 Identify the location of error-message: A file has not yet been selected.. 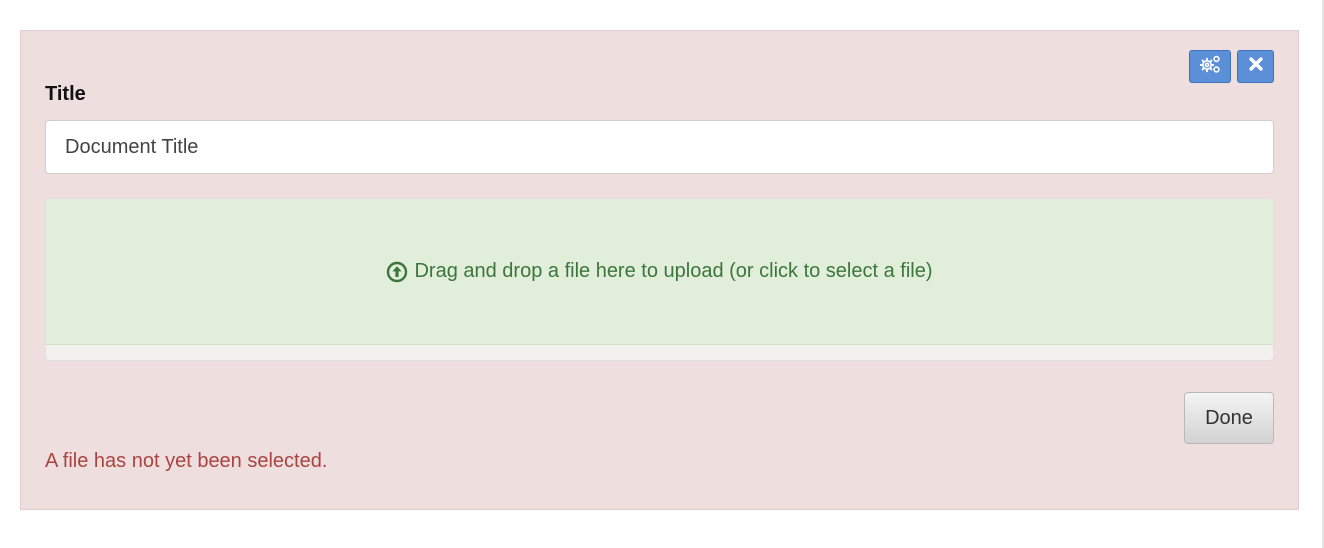
(186, 461).